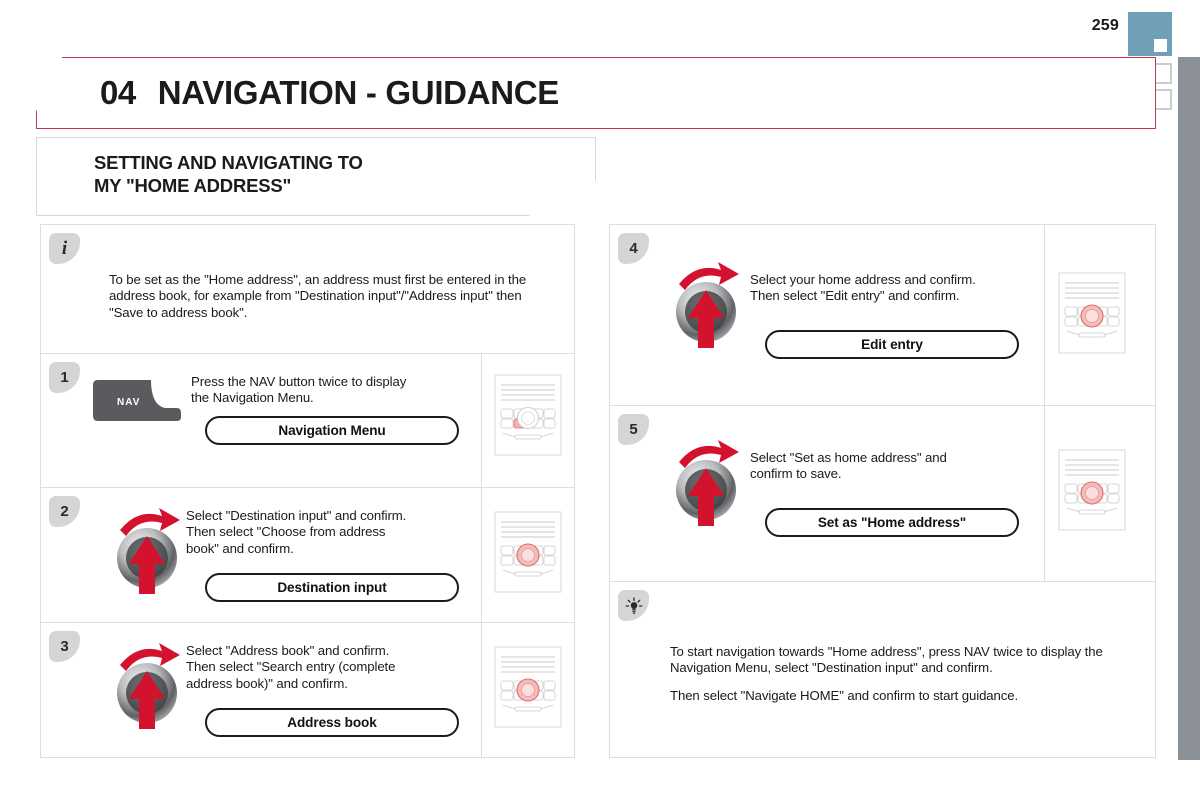 This screenshot has height=800, width=1200. Describe the element at coordinates (240, 548) in the screenshot. I see `step-2-text-line-3: book" and confirm.` at that location.